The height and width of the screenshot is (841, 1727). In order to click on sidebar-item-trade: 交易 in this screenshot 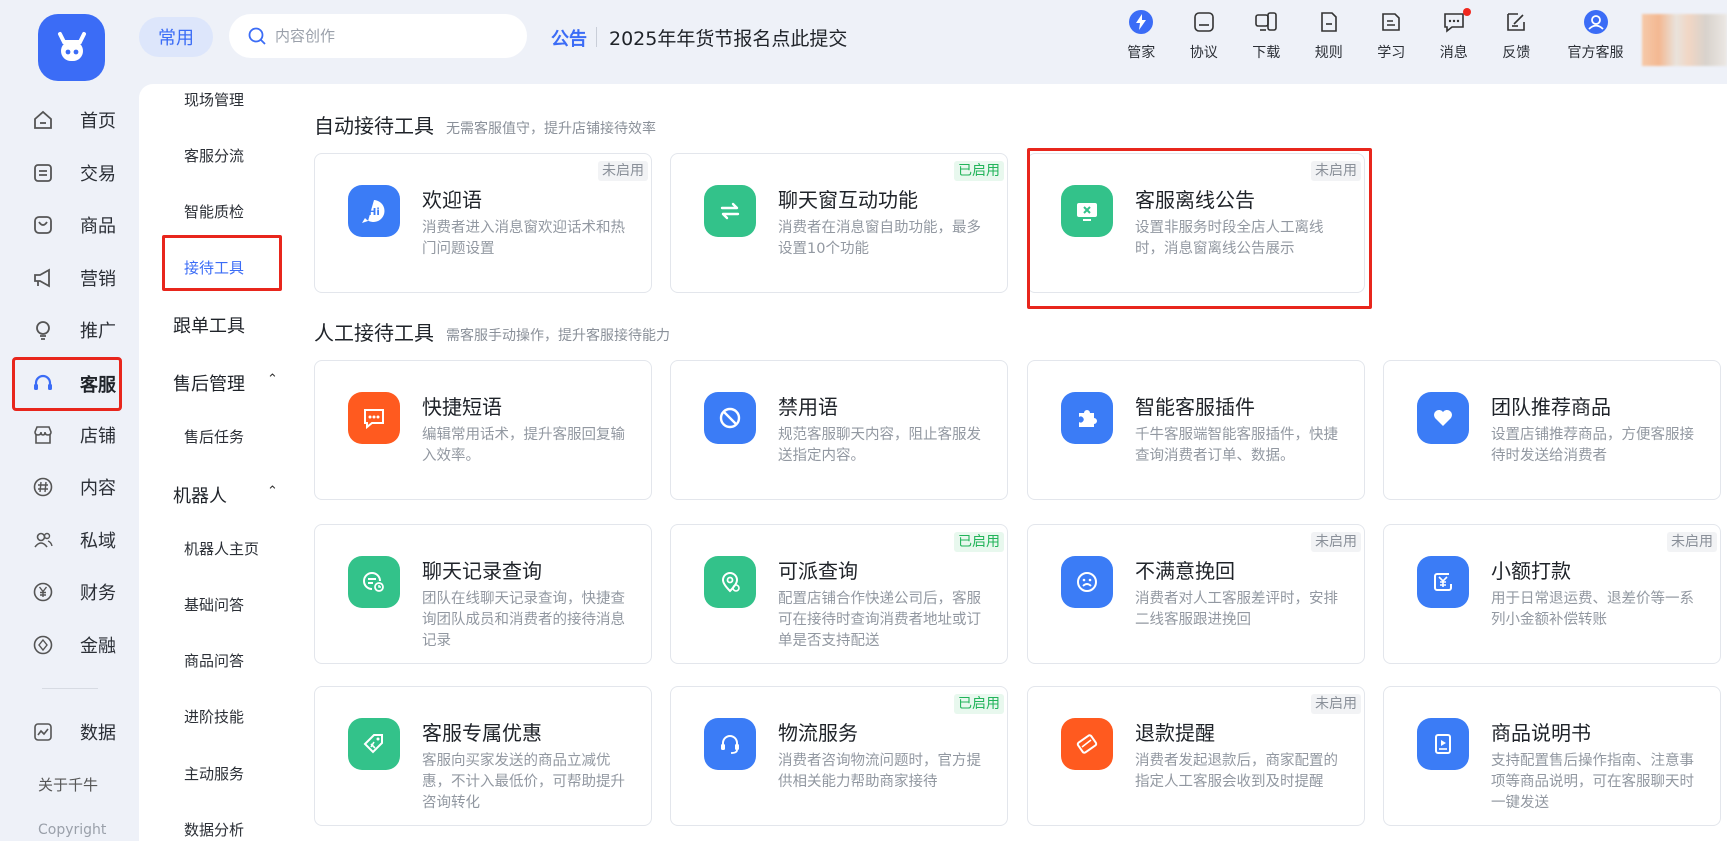, I will do `click(67, 173)`.